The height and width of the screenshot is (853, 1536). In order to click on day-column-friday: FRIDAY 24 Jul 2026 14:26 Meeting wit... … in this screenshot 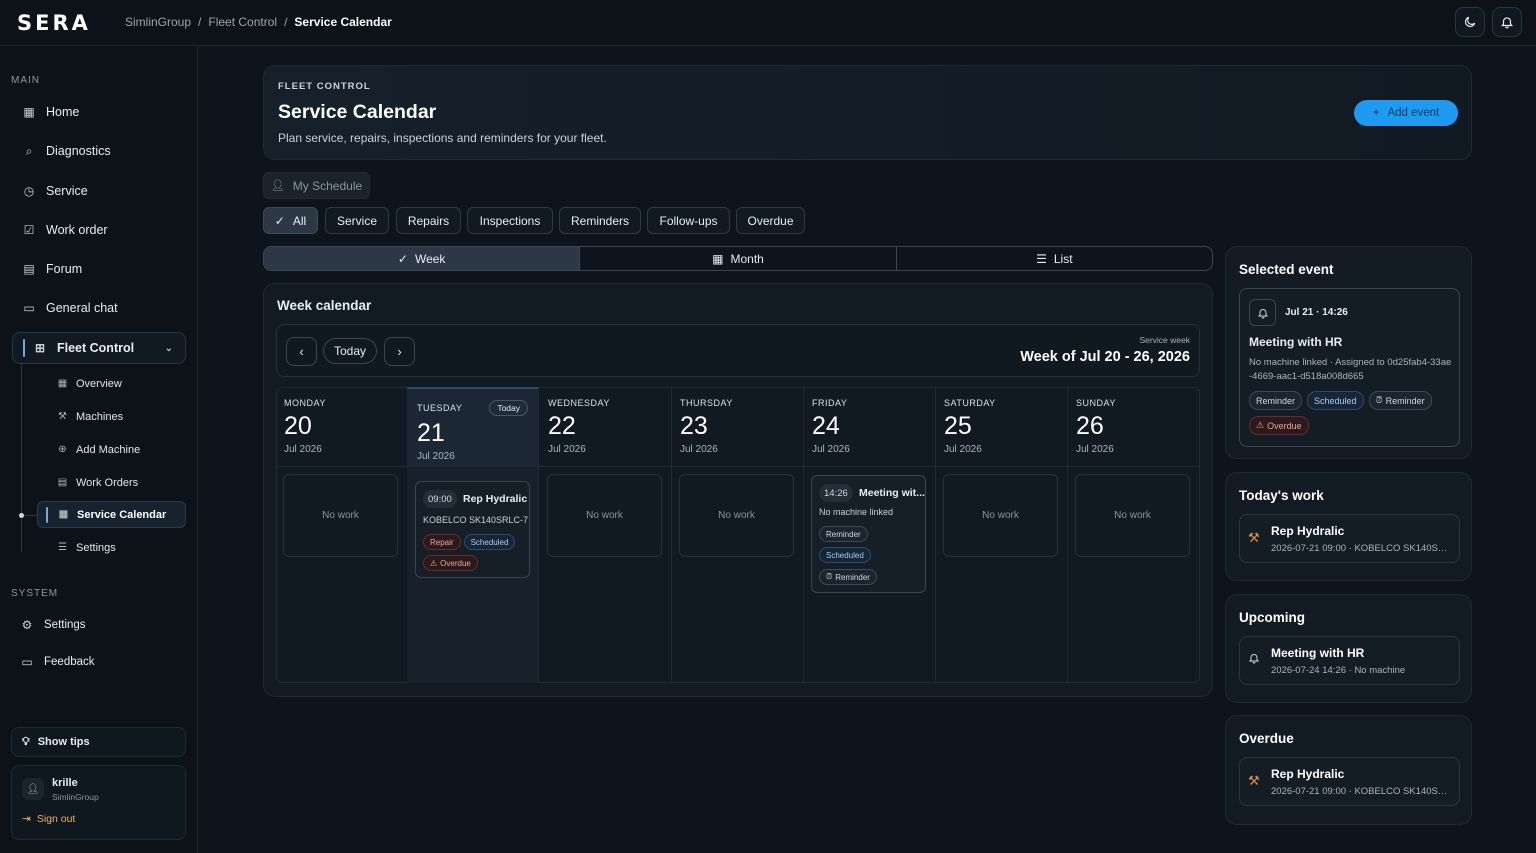, I will do `click(870, 535)`.